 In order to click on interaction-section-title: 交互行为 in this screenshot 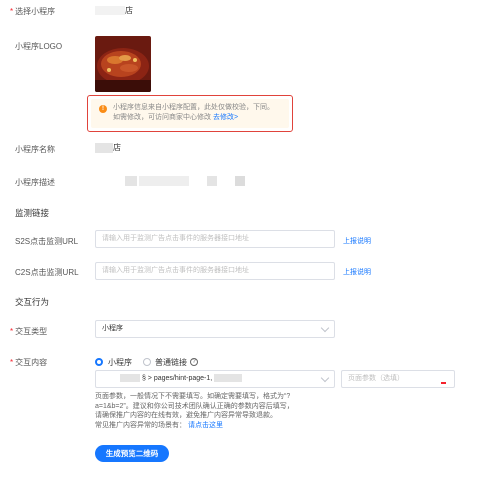, I will do `click(32, 302)`.